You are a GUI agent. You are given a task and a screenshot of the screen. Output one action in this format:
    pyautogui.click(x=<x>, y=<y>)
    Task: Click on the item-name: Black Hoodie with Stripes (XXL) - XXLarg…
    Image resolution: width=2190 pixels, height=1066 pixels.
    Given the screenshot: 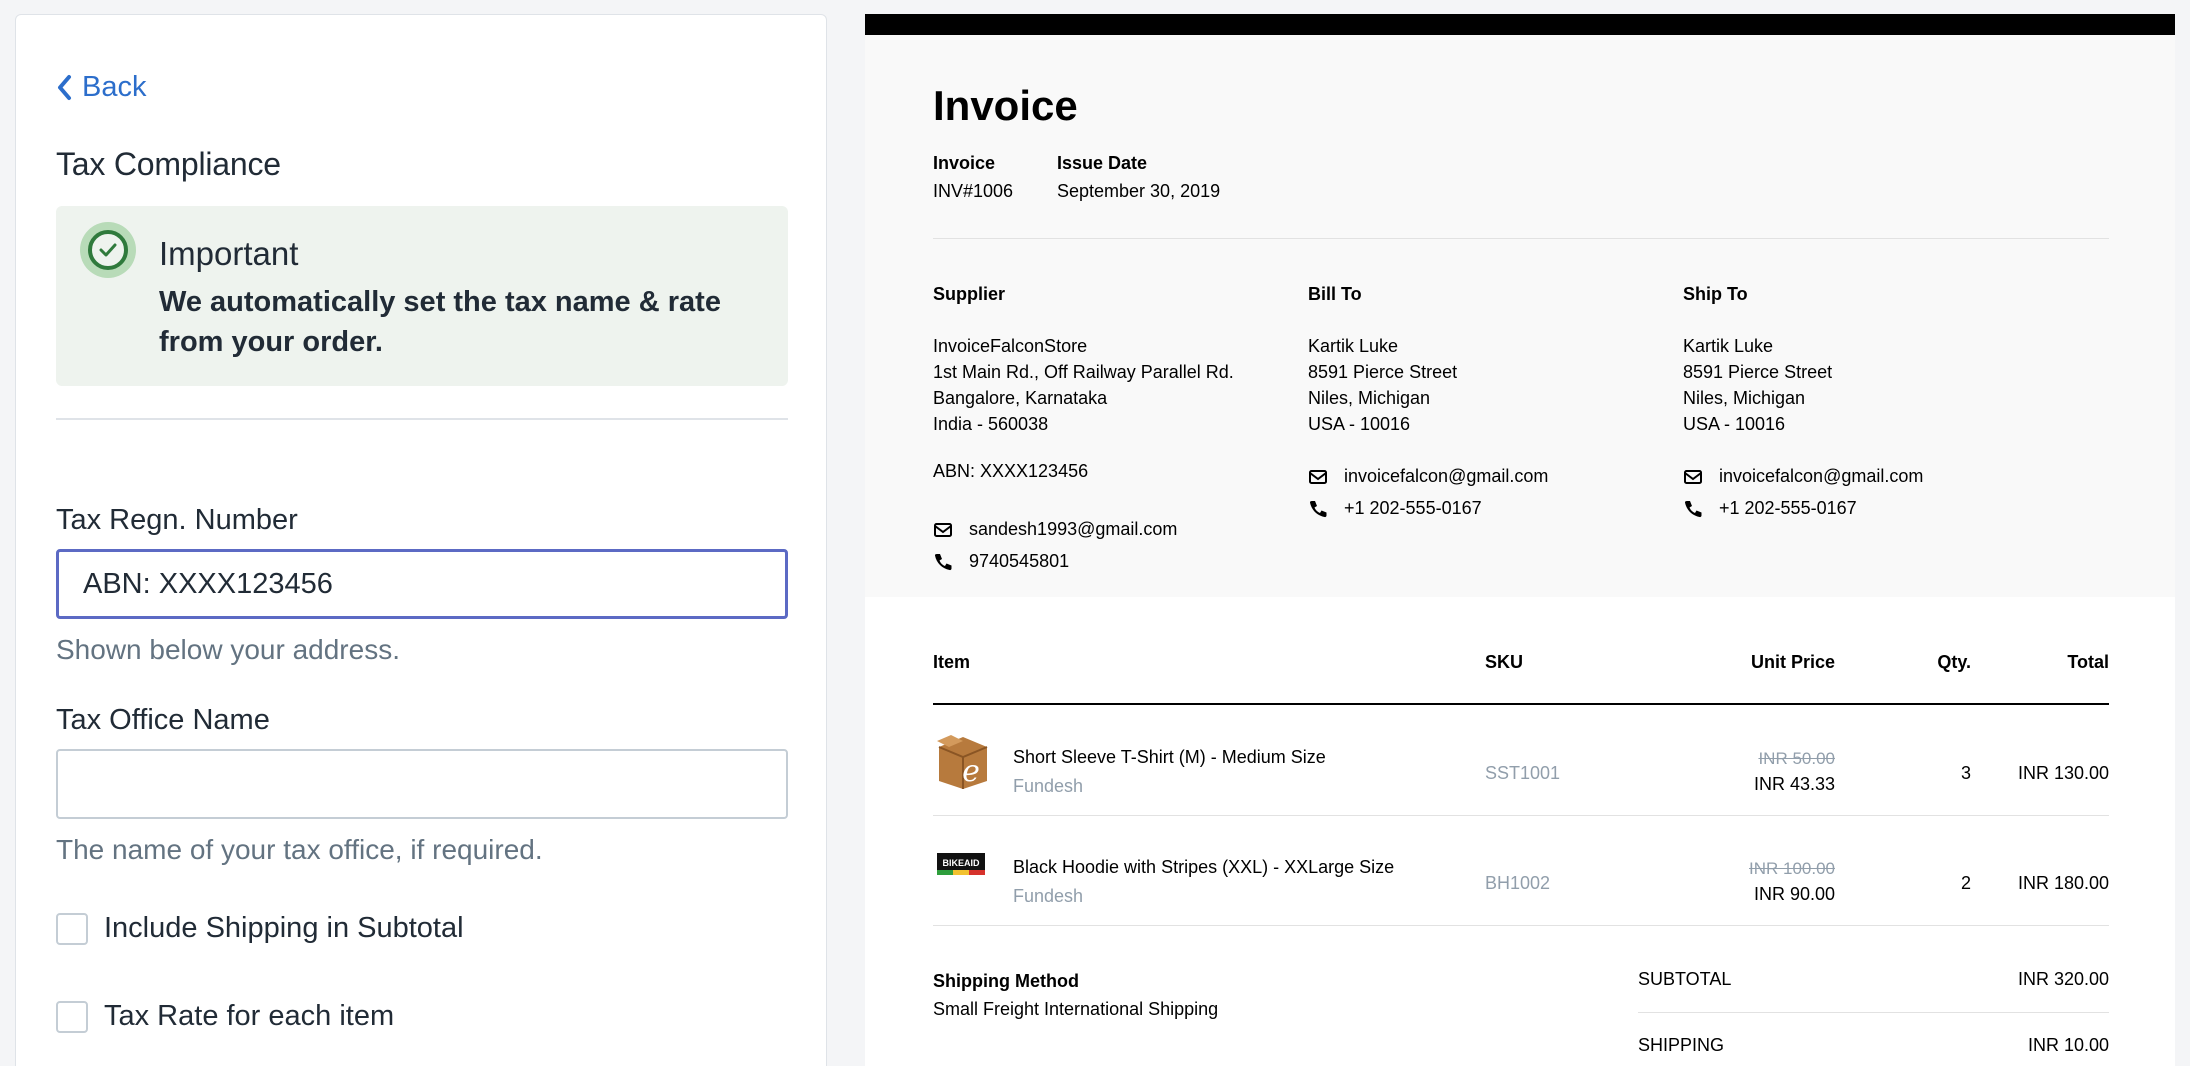 What is the action you would take?
    pyautogui.click(x=1204, y=867)
    